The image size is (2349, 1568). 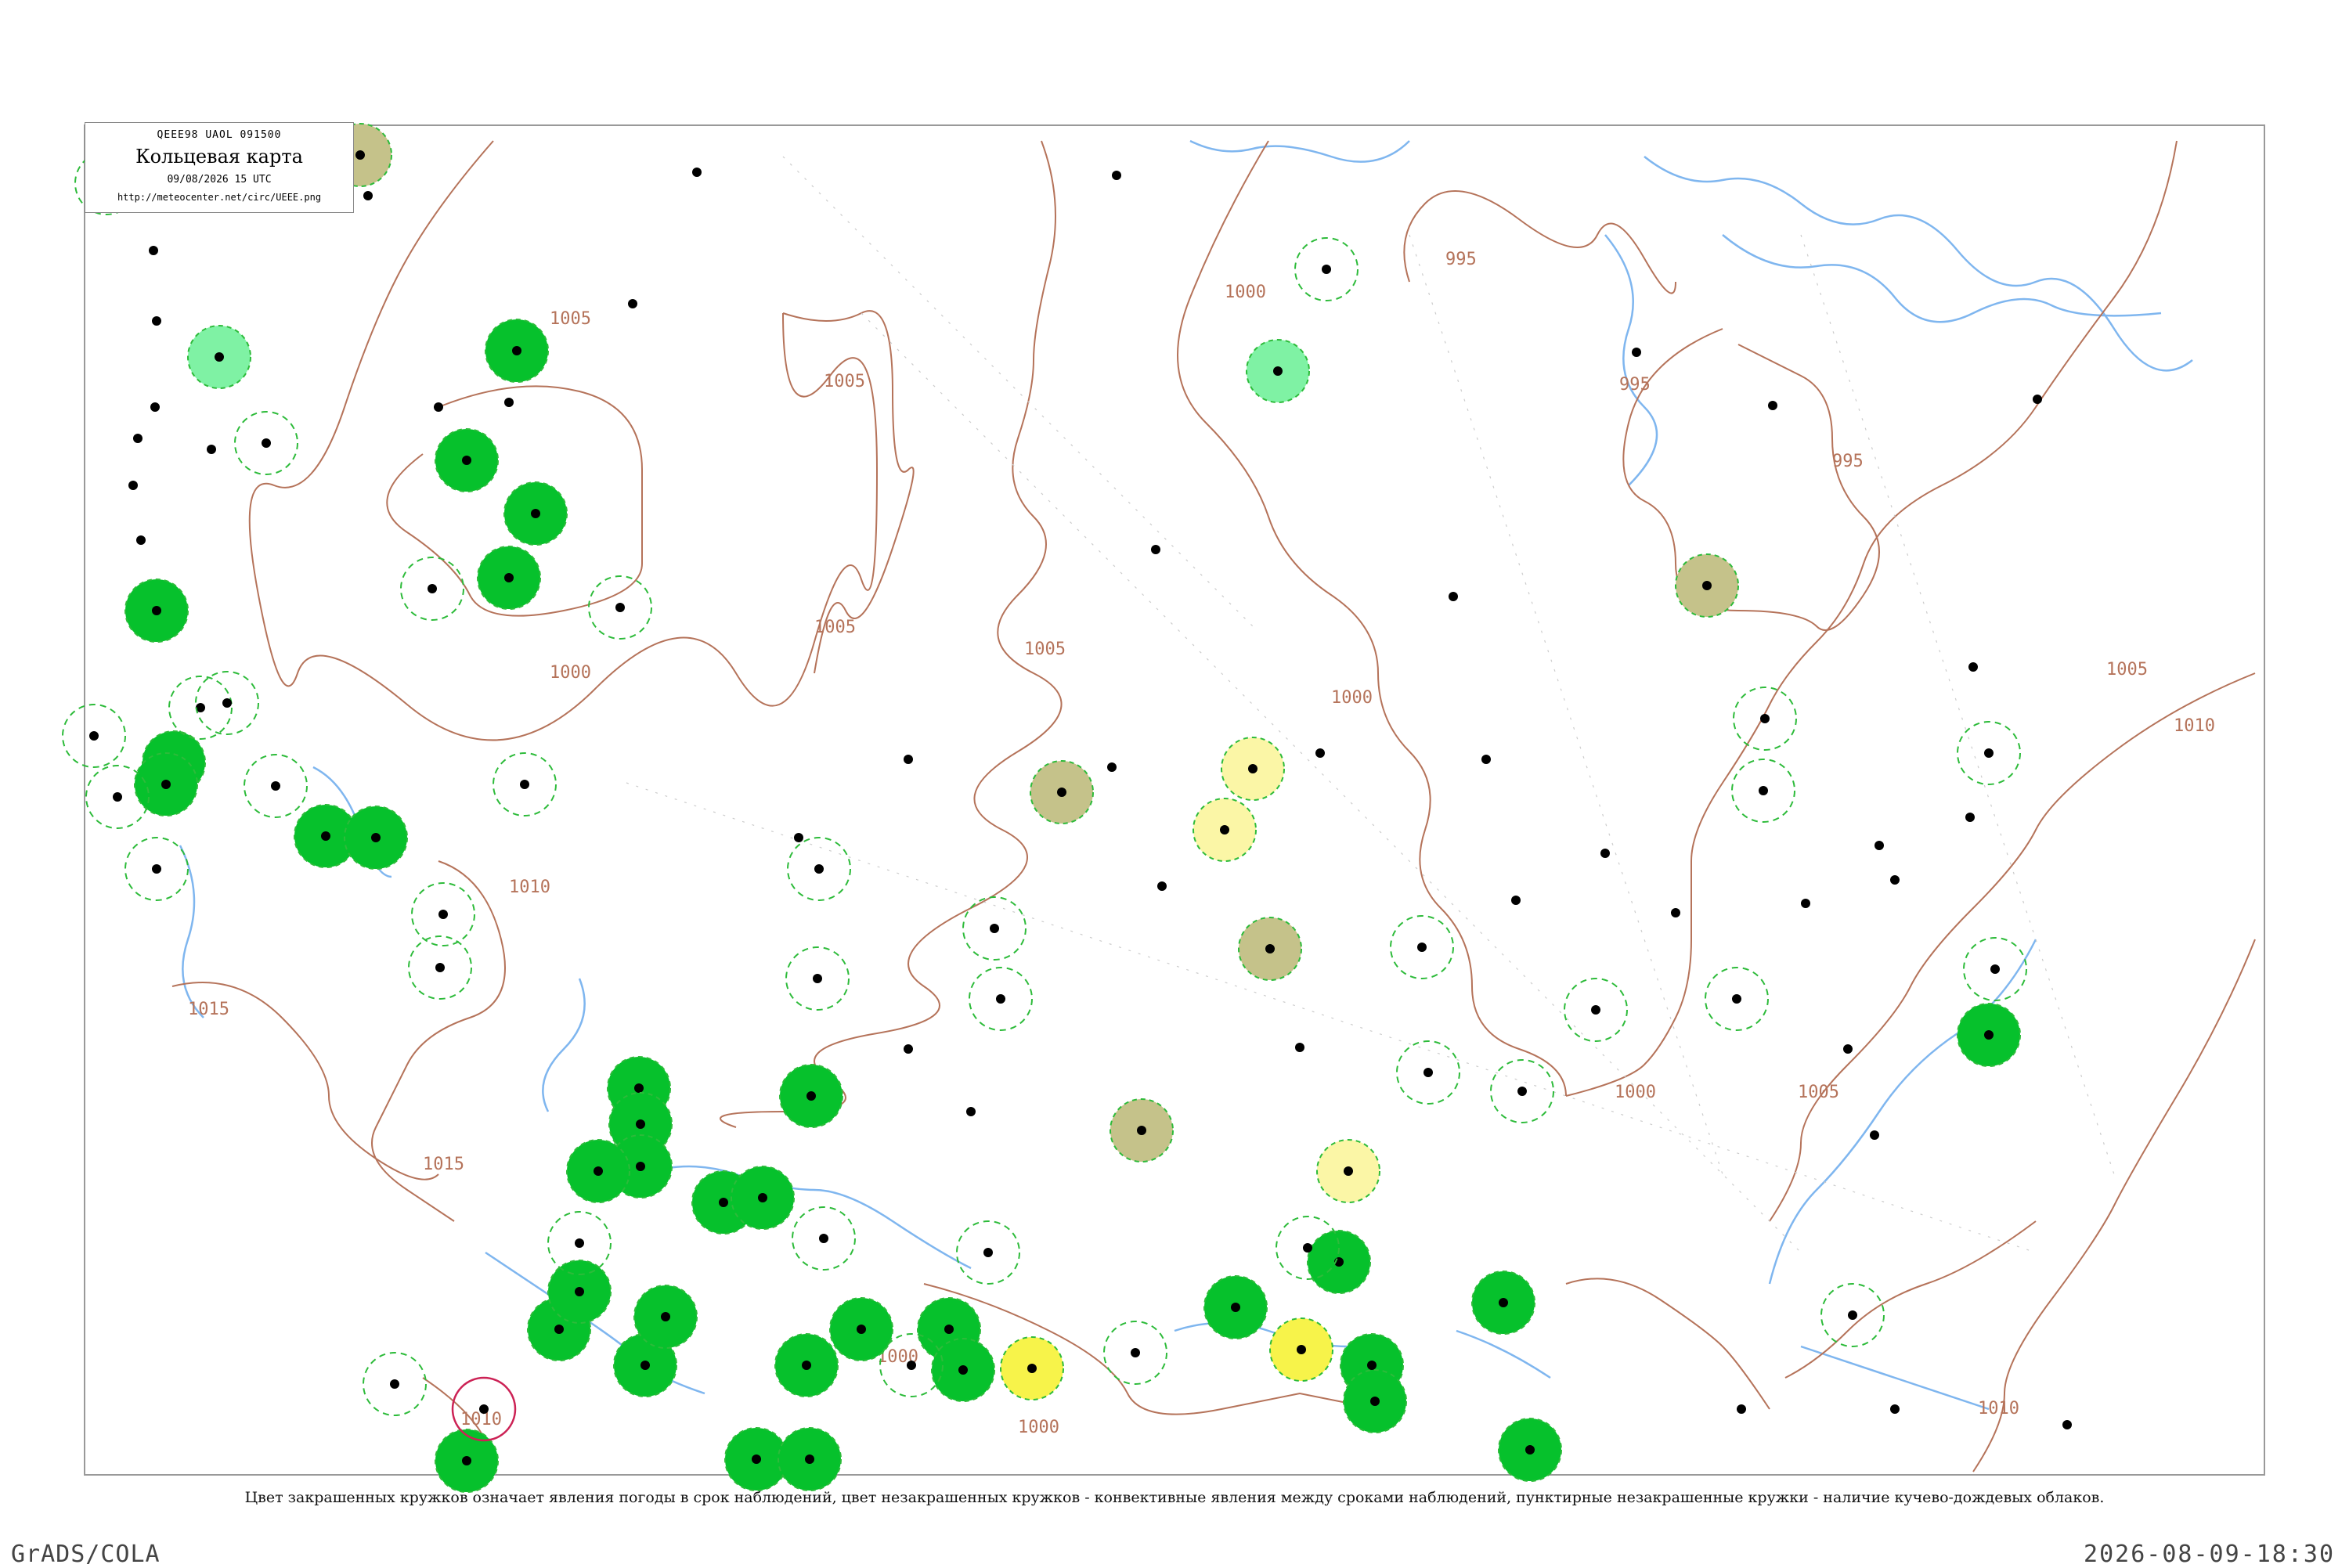 What do you see at coordinates (86, 1554) in the screenshot?
I see `software-label: GrADS/COLA` at bounding box center [86, 1554].